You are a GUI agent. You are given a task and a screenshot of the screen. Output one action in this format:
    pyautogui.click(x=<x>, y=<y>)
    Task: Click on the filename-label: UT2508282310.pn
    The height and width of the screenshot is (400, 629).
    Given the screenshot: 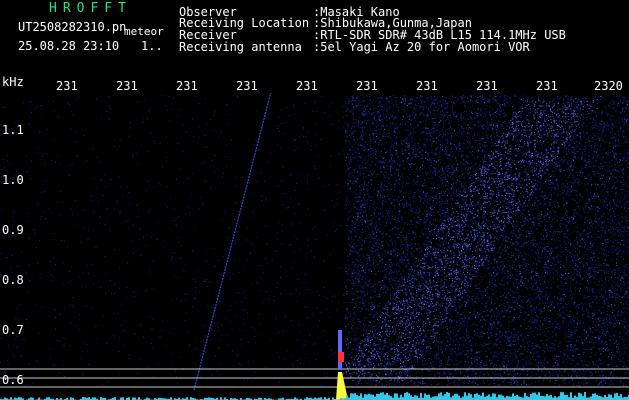 What is the action you would take?
    pyautogui.click(x=72, y=27)
    